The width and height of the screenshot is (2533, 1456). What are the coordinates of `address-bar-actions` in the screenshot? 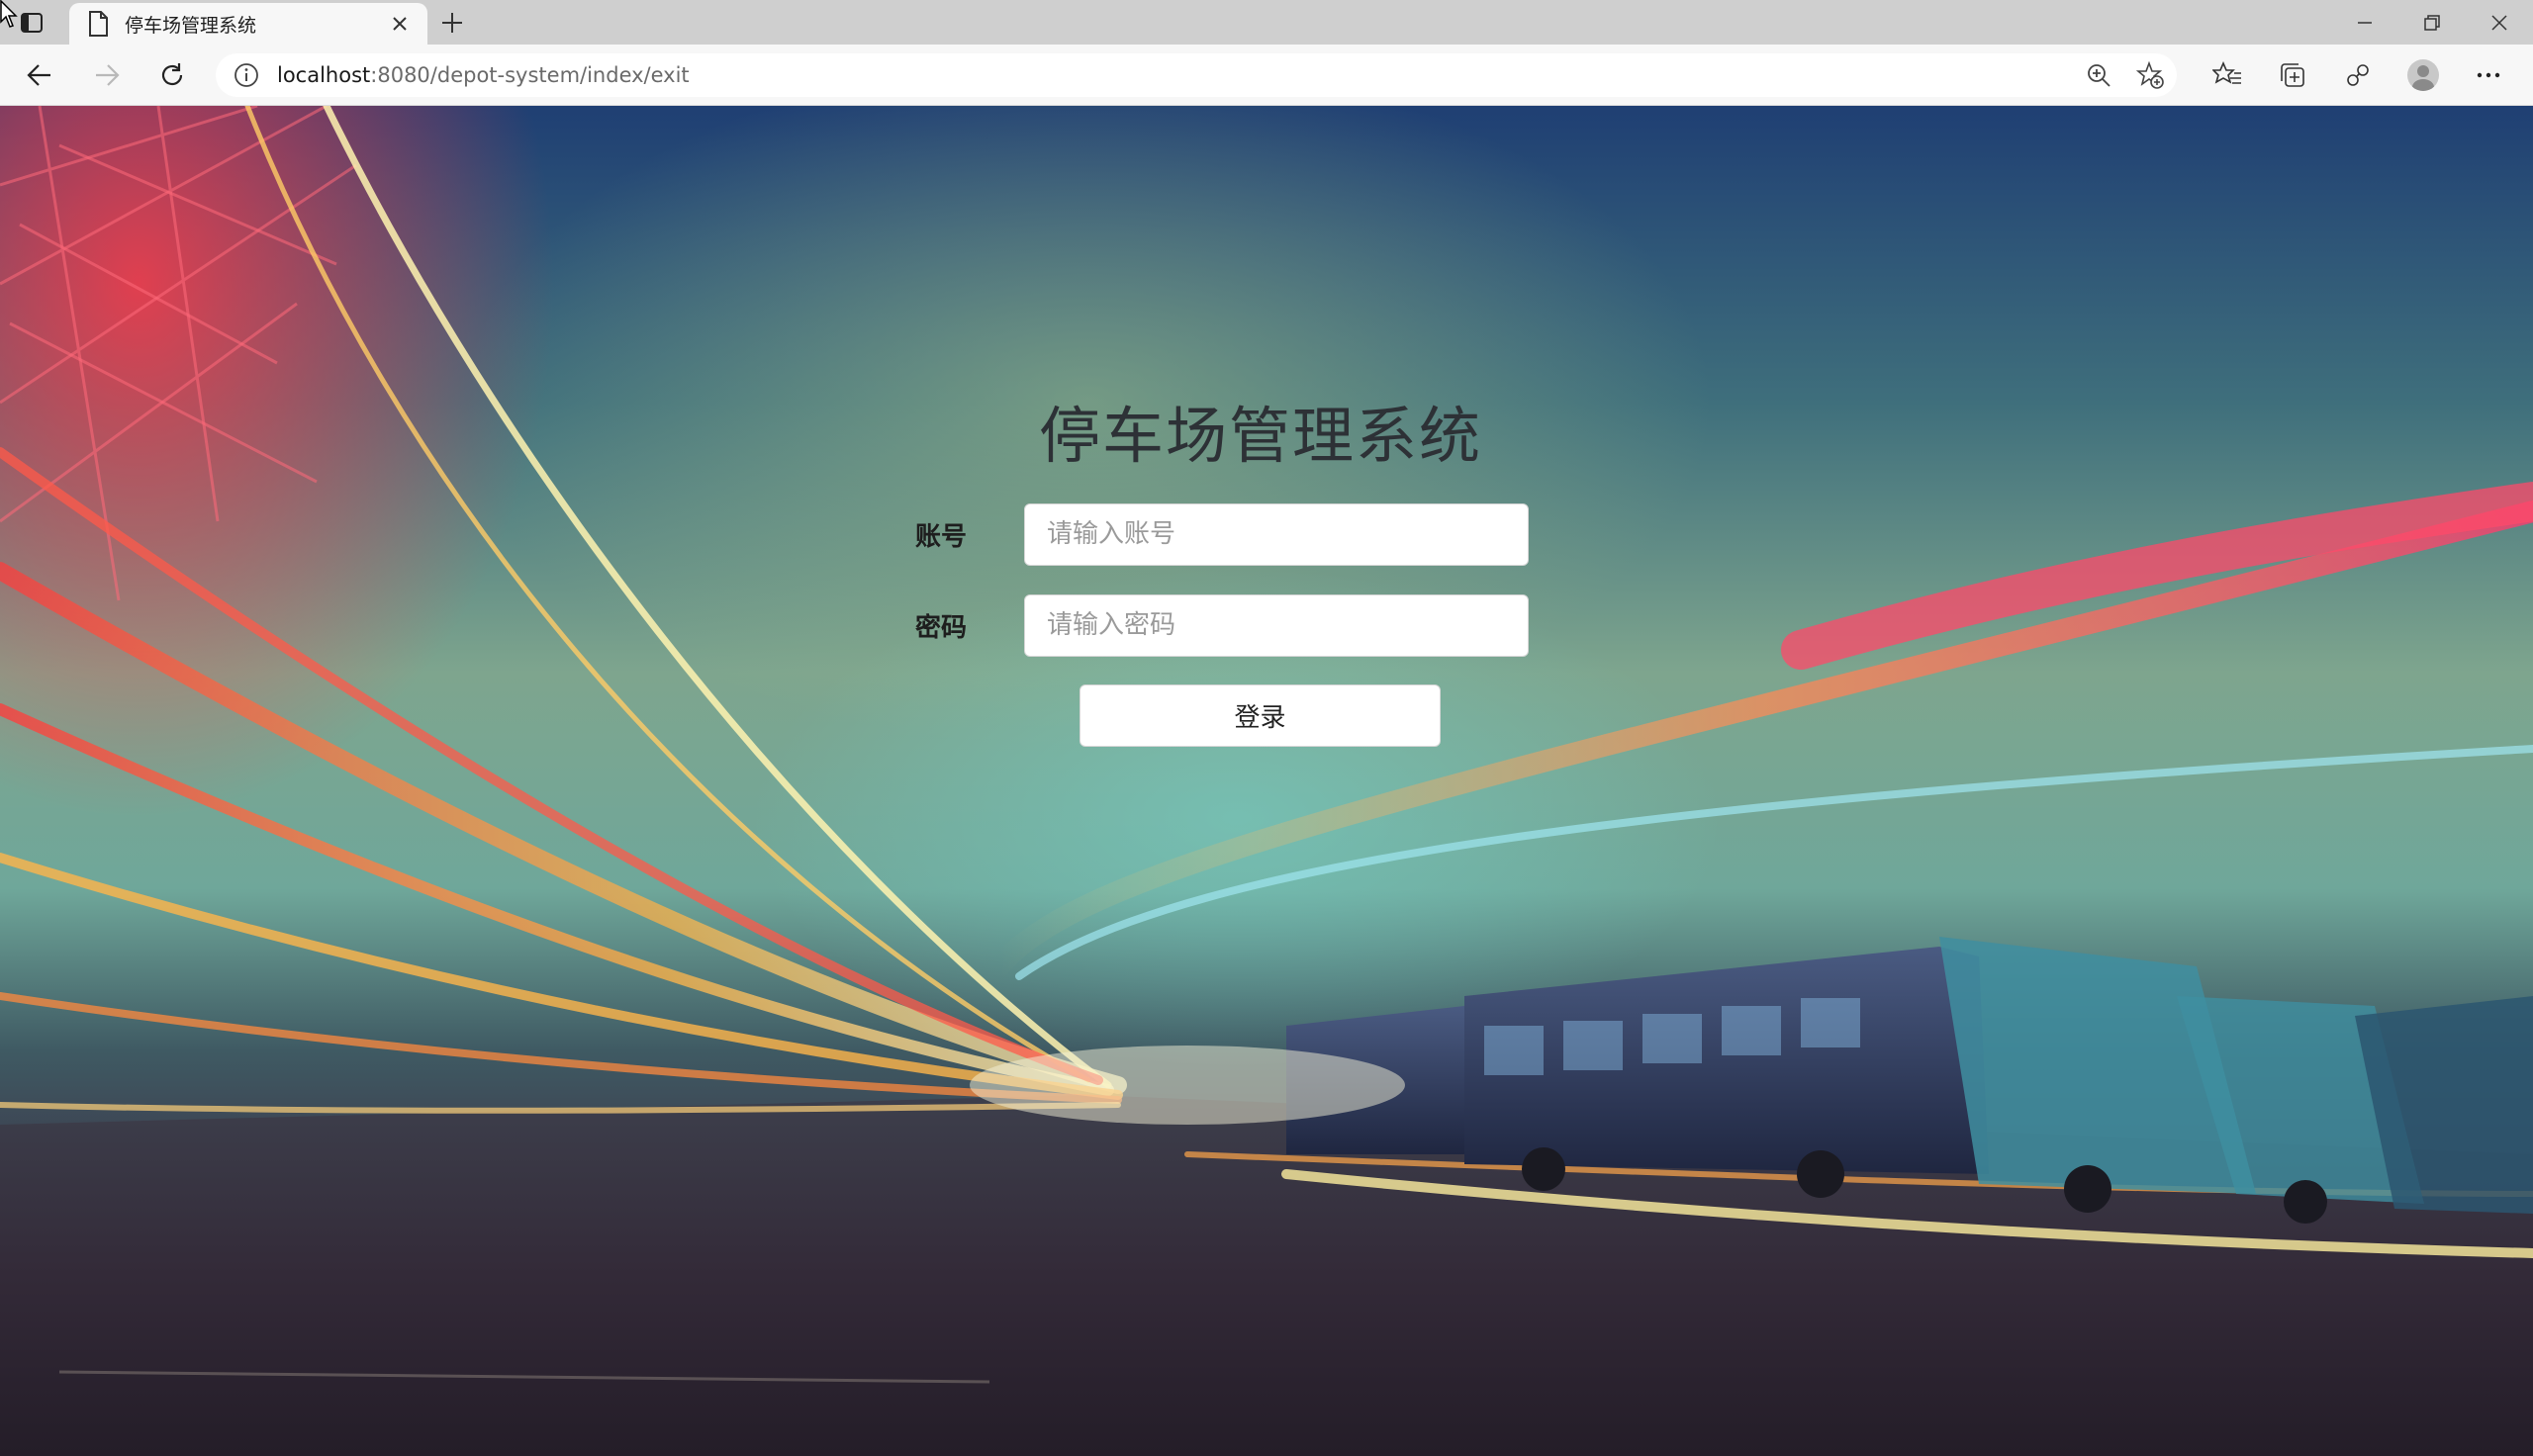 It's located at (2124, 75).